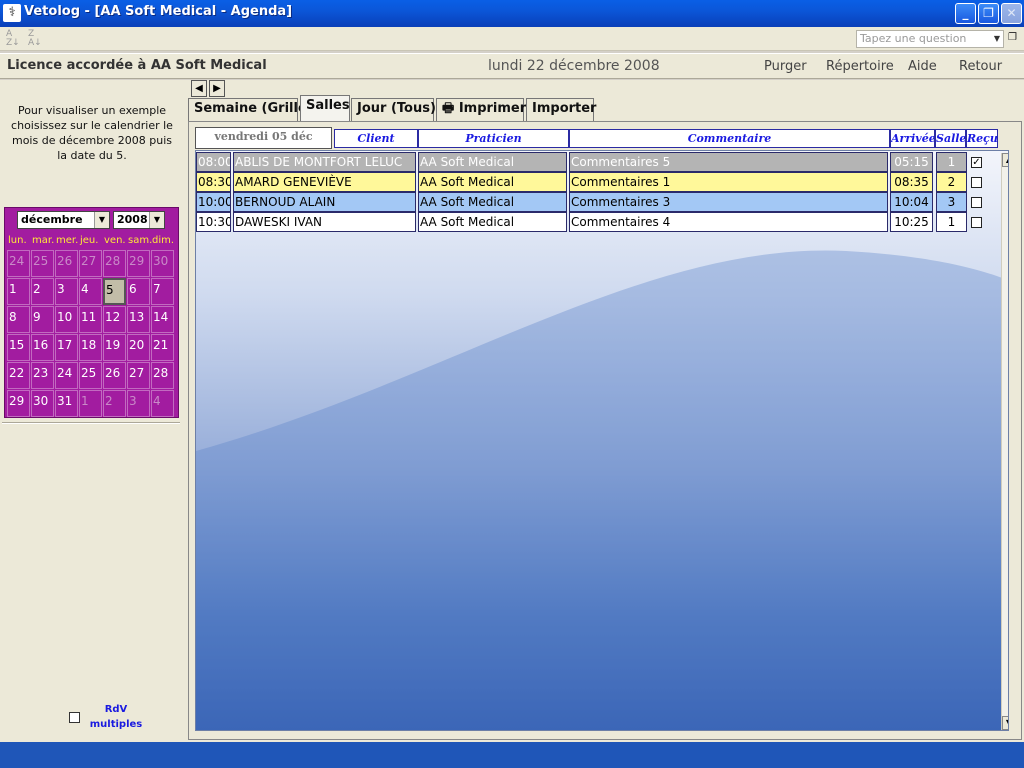 This screenshot has width=1024, height=768. I want to click on month-select: décembre ▼, so click(63, 220).